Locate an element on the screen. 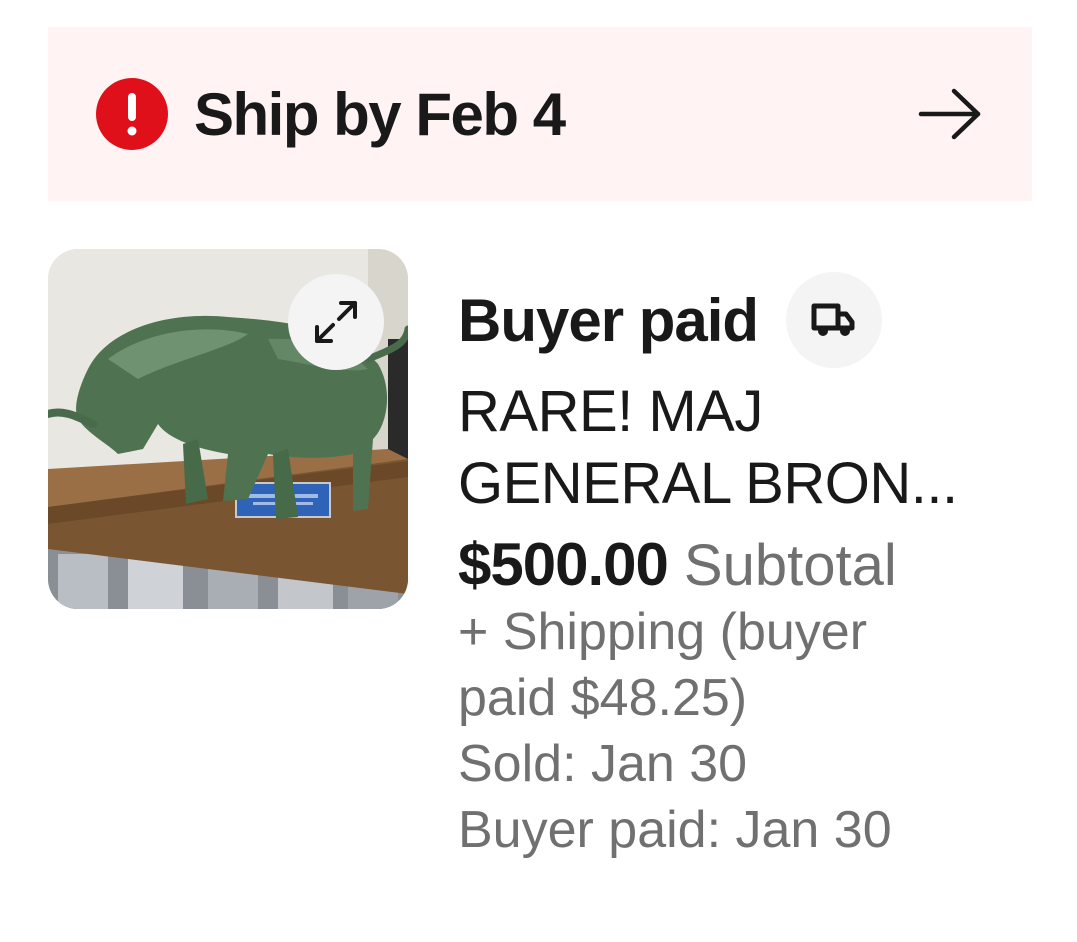  price-label: Subtotal is located at coordinates (790, 565).